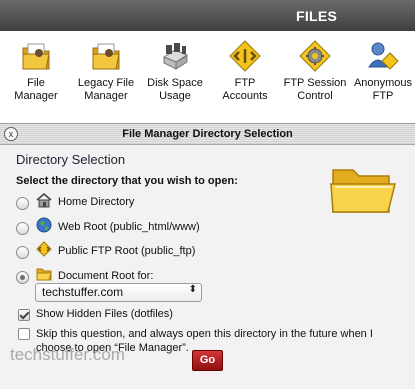  Describe the element at coordinates (36, 56) in the screenshot. I see `file-manager-icon` at that location.